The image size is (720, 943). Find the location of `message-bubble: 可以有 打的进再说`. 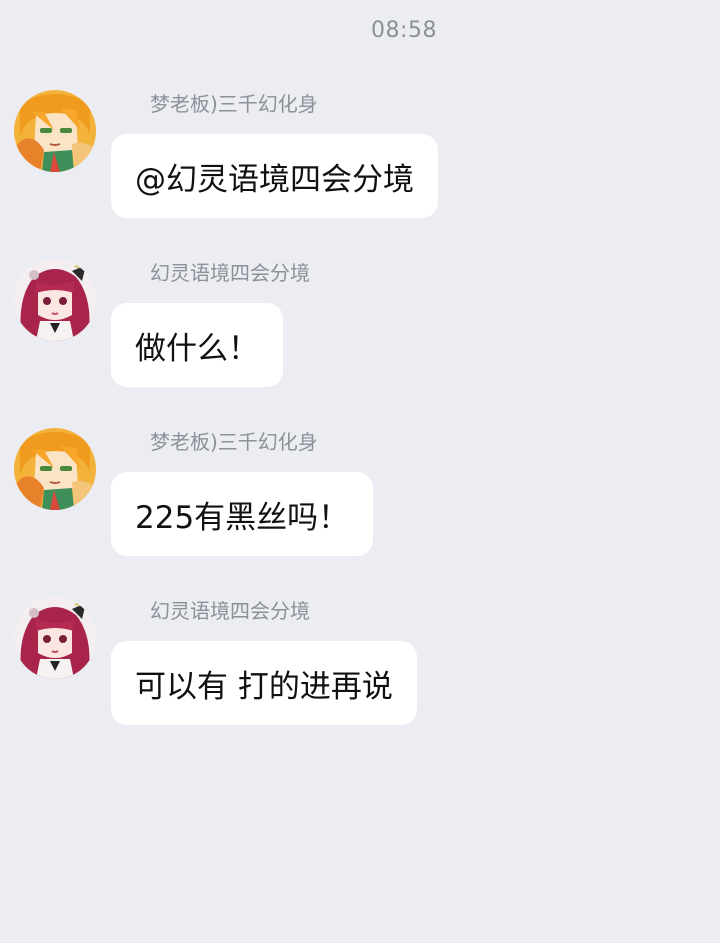

message-bubble: 可以有 打的进再说 is located at coordinates (264, 683).